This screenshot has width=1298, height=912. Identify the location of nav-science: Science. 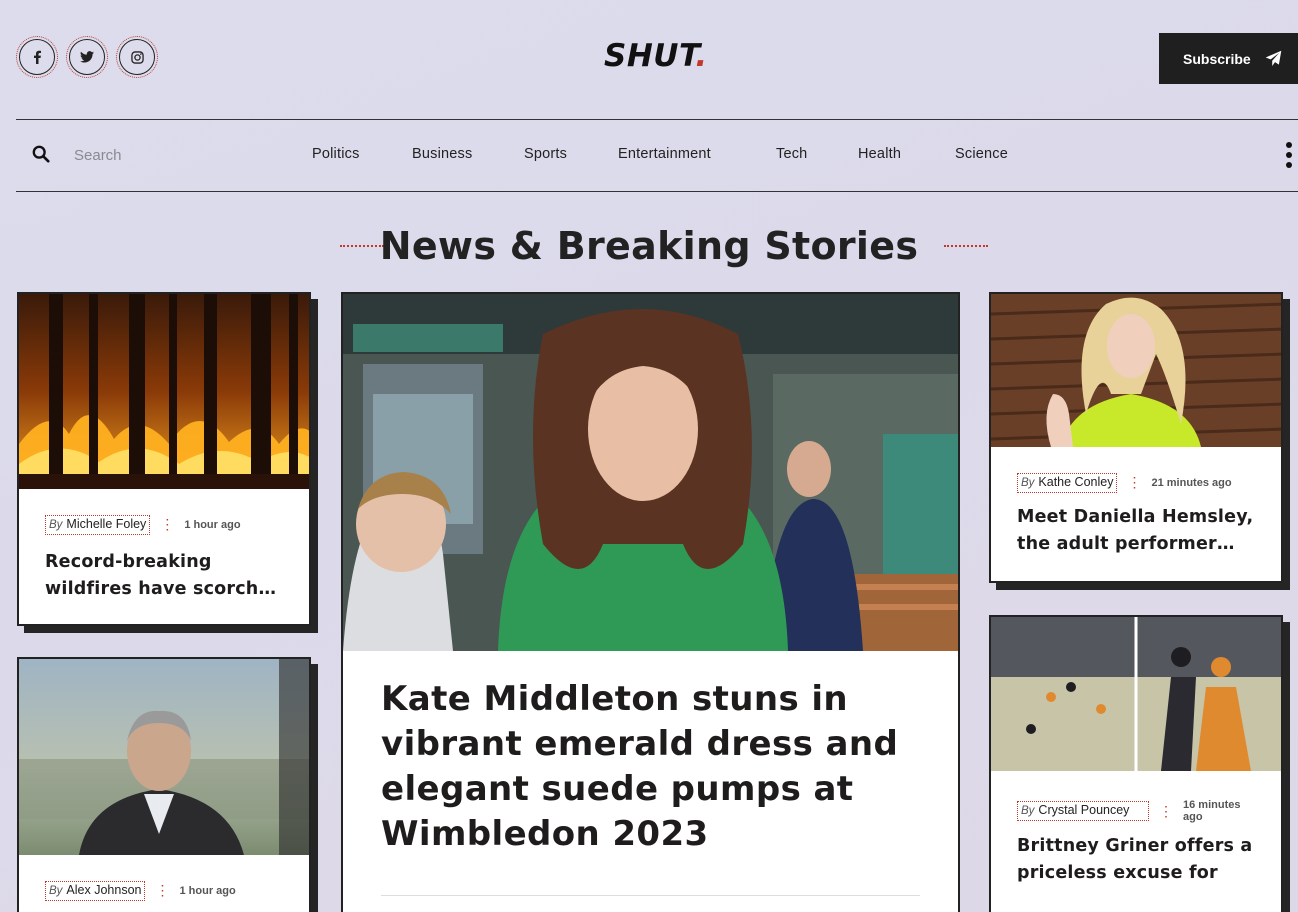
(981, 154).